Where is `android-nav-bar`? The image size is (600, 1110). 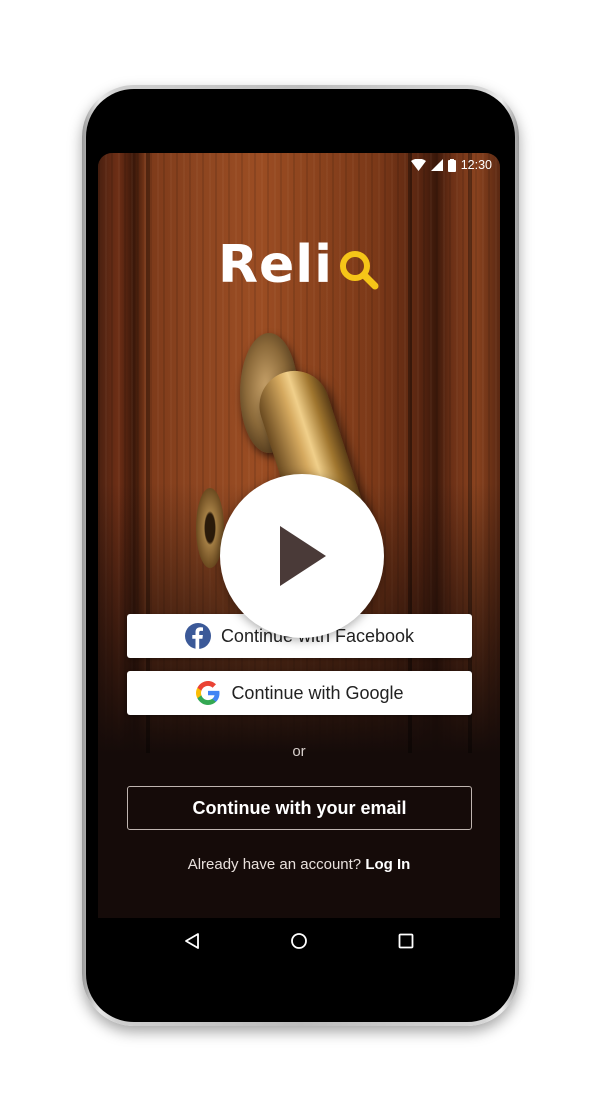
android-nav-bar is located at coordinates (299, 941).